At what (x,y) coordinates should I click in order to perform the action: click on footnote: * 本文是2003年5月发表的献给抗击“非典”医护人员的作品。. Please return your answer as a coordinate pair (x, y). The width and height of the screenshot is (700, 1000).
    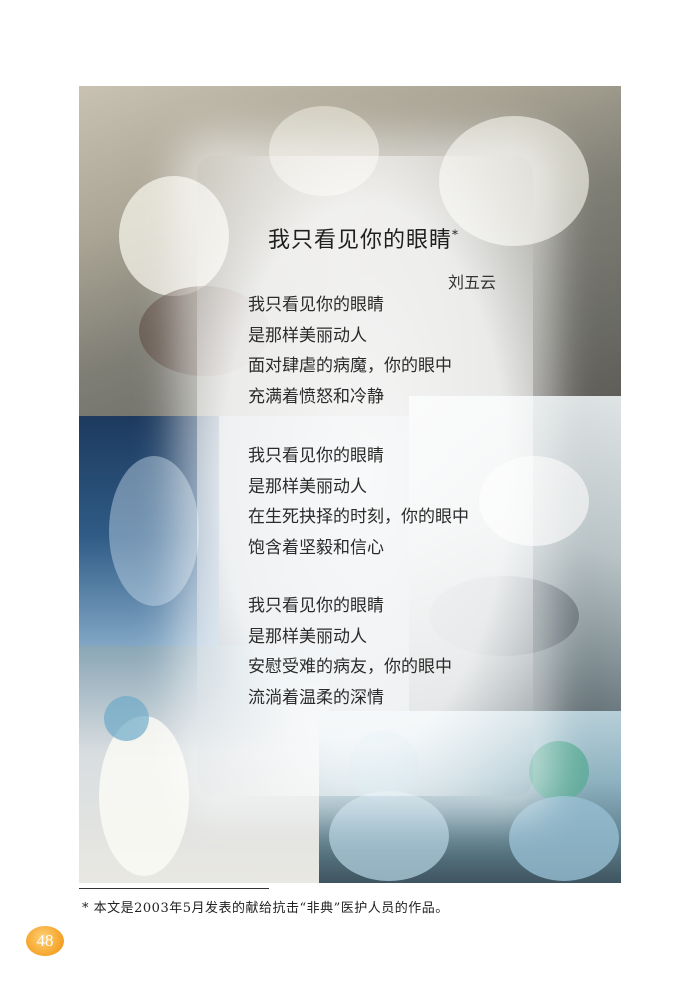
    Looking at the image, I should click on (265, 908).